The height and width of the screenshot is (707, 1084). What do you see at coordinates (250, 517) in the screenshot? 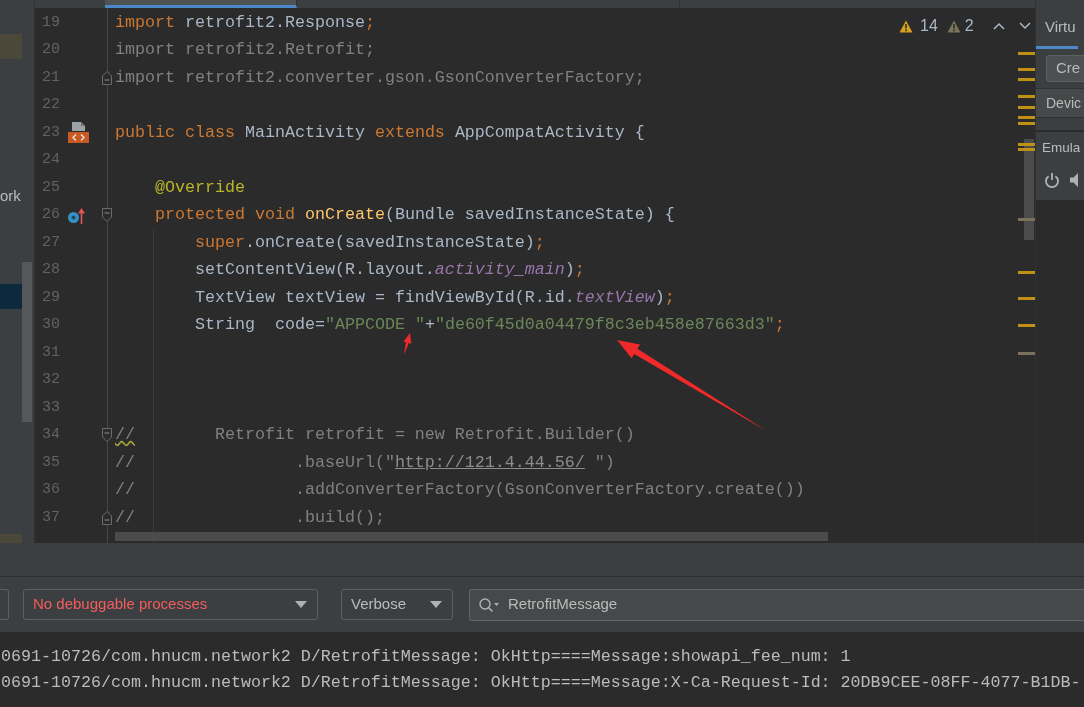
I see `code-line: // .build();` at bounding box center [250, 517].